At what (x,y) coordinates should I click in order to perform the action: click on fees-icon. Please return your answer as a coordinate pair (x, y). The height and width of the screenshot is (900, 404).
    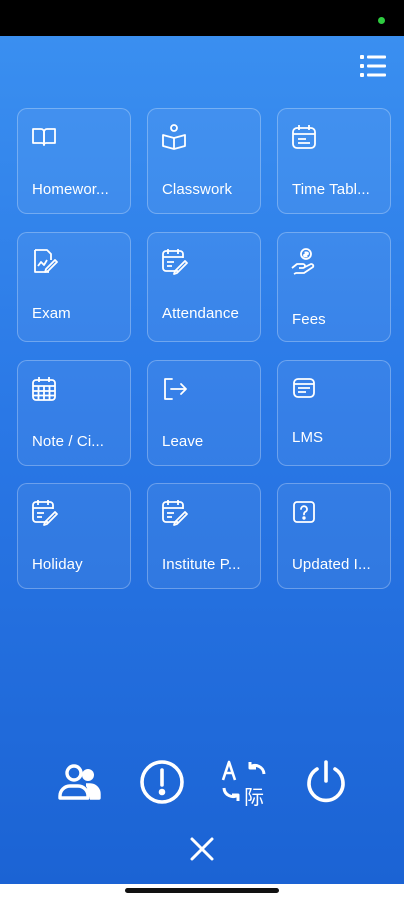
    Looking at the image, I should click on (304, 261).